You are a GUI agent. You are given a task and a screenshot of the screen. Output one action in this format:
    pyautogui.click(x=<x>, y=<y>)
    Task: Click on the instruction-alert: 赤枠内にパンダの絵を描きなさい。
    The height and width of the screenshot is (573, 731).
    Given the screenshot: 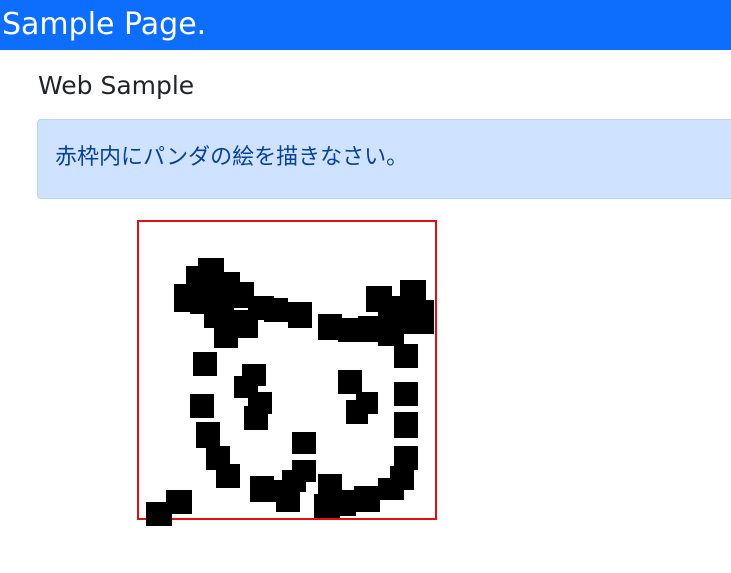 What is the action you would take?
    pyautogui.click(x=384, y=159)
    